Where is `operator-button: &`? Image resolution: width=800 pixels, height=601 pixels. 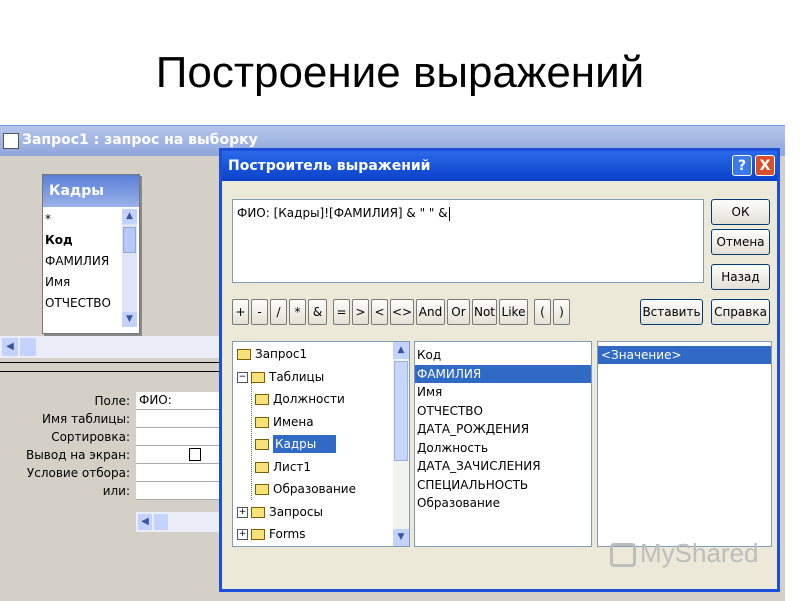 operator-button: & is located at coordinates (317, 312).